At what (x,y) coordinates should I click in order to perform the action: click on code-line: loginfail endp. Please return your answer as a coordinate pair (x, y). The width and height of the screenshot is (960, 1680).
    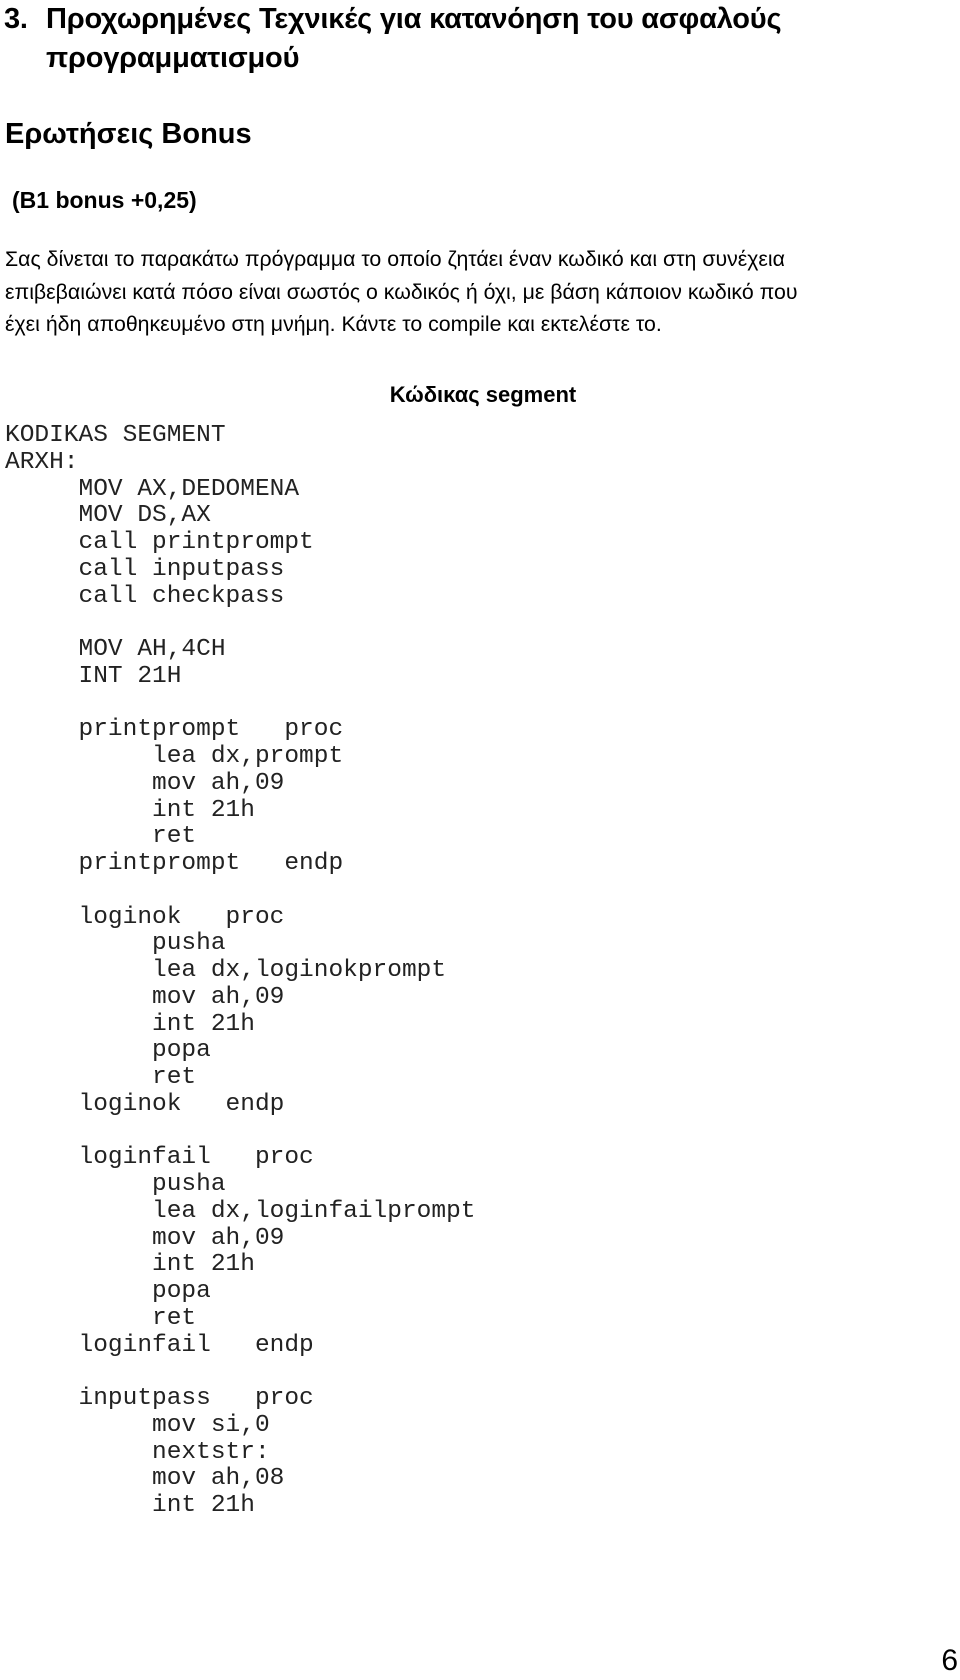
    Looking at the image, I should click on (159, 1345).